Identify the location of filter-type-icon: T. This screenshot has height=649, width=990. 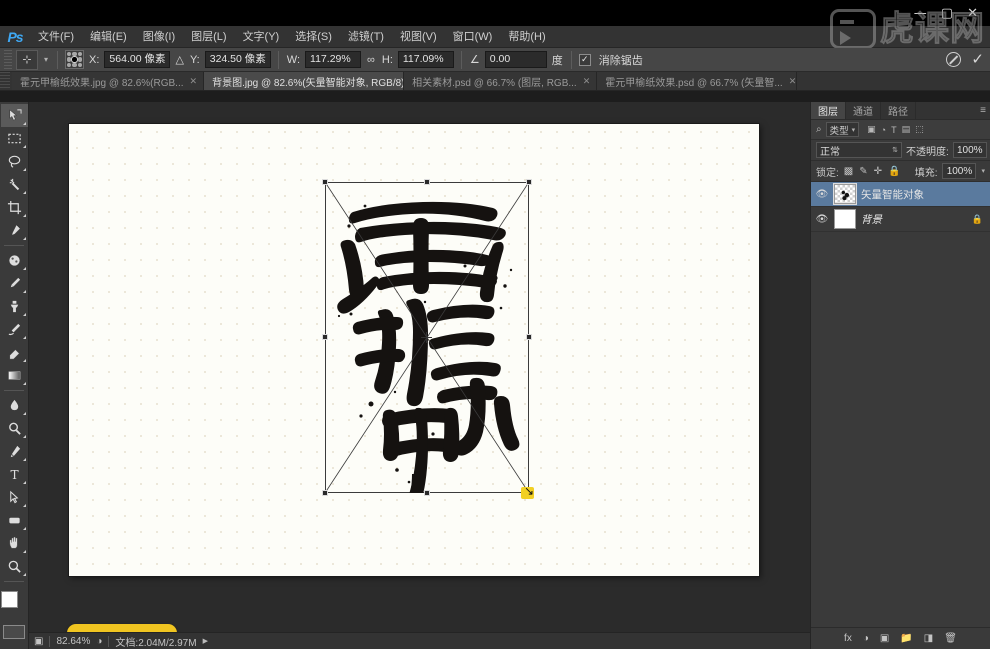
(894, 130).